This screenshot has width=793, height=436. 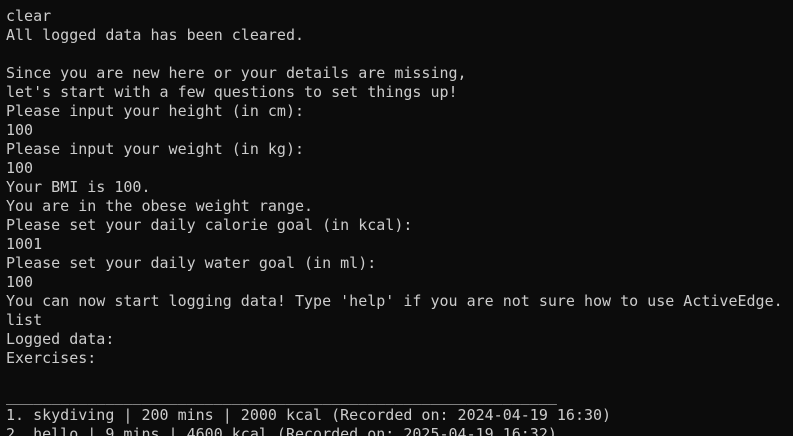 What do you see at coordinates (20, 168) in the screenshot?
I see `input-weight-value: 100` at bounding box center [20, 168].